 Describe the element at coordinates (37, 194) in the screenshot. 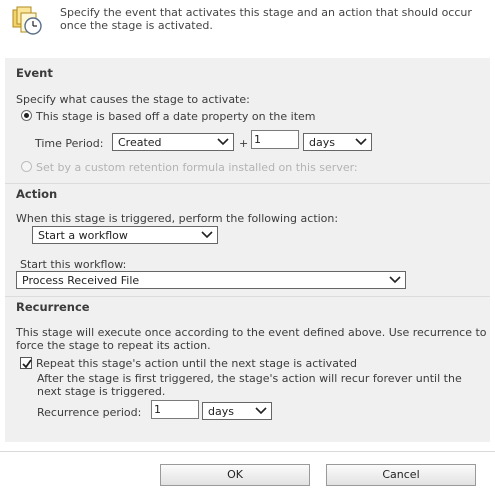

I see `action-section-title: Action` at that location.